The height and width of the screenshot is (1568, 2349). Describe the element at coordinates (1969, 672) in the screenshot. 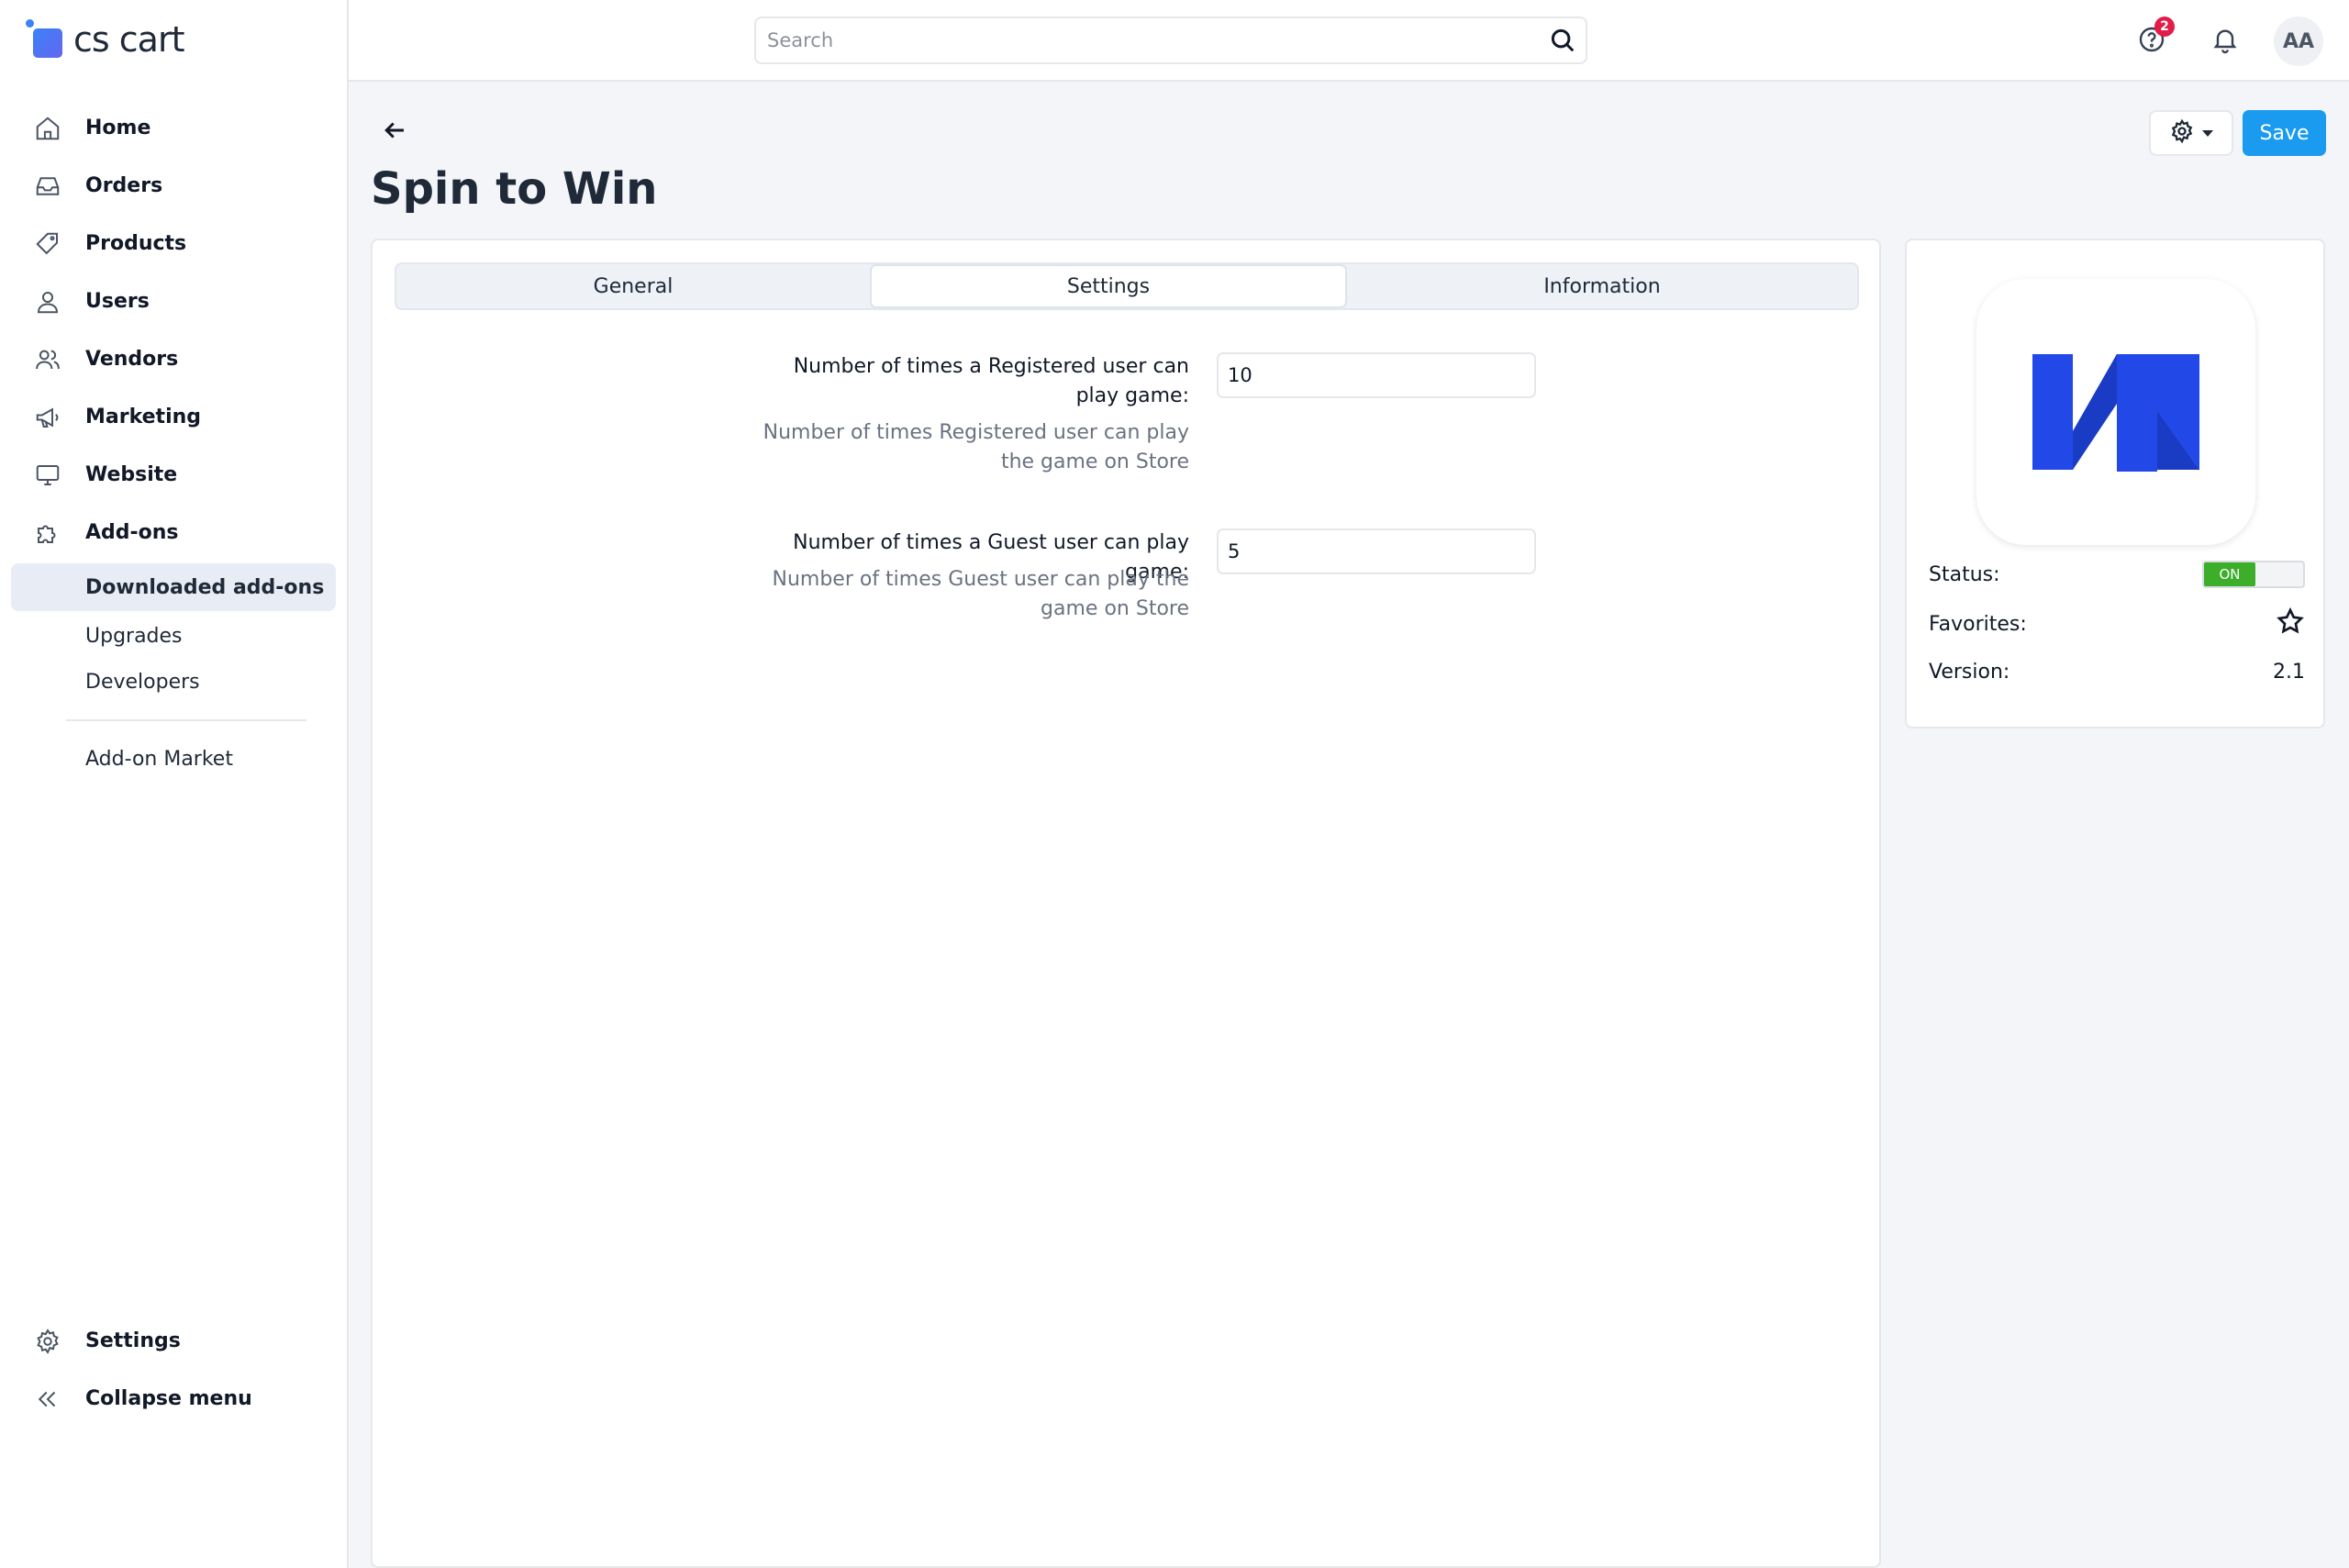

I see `version-label: Version:` at that location.